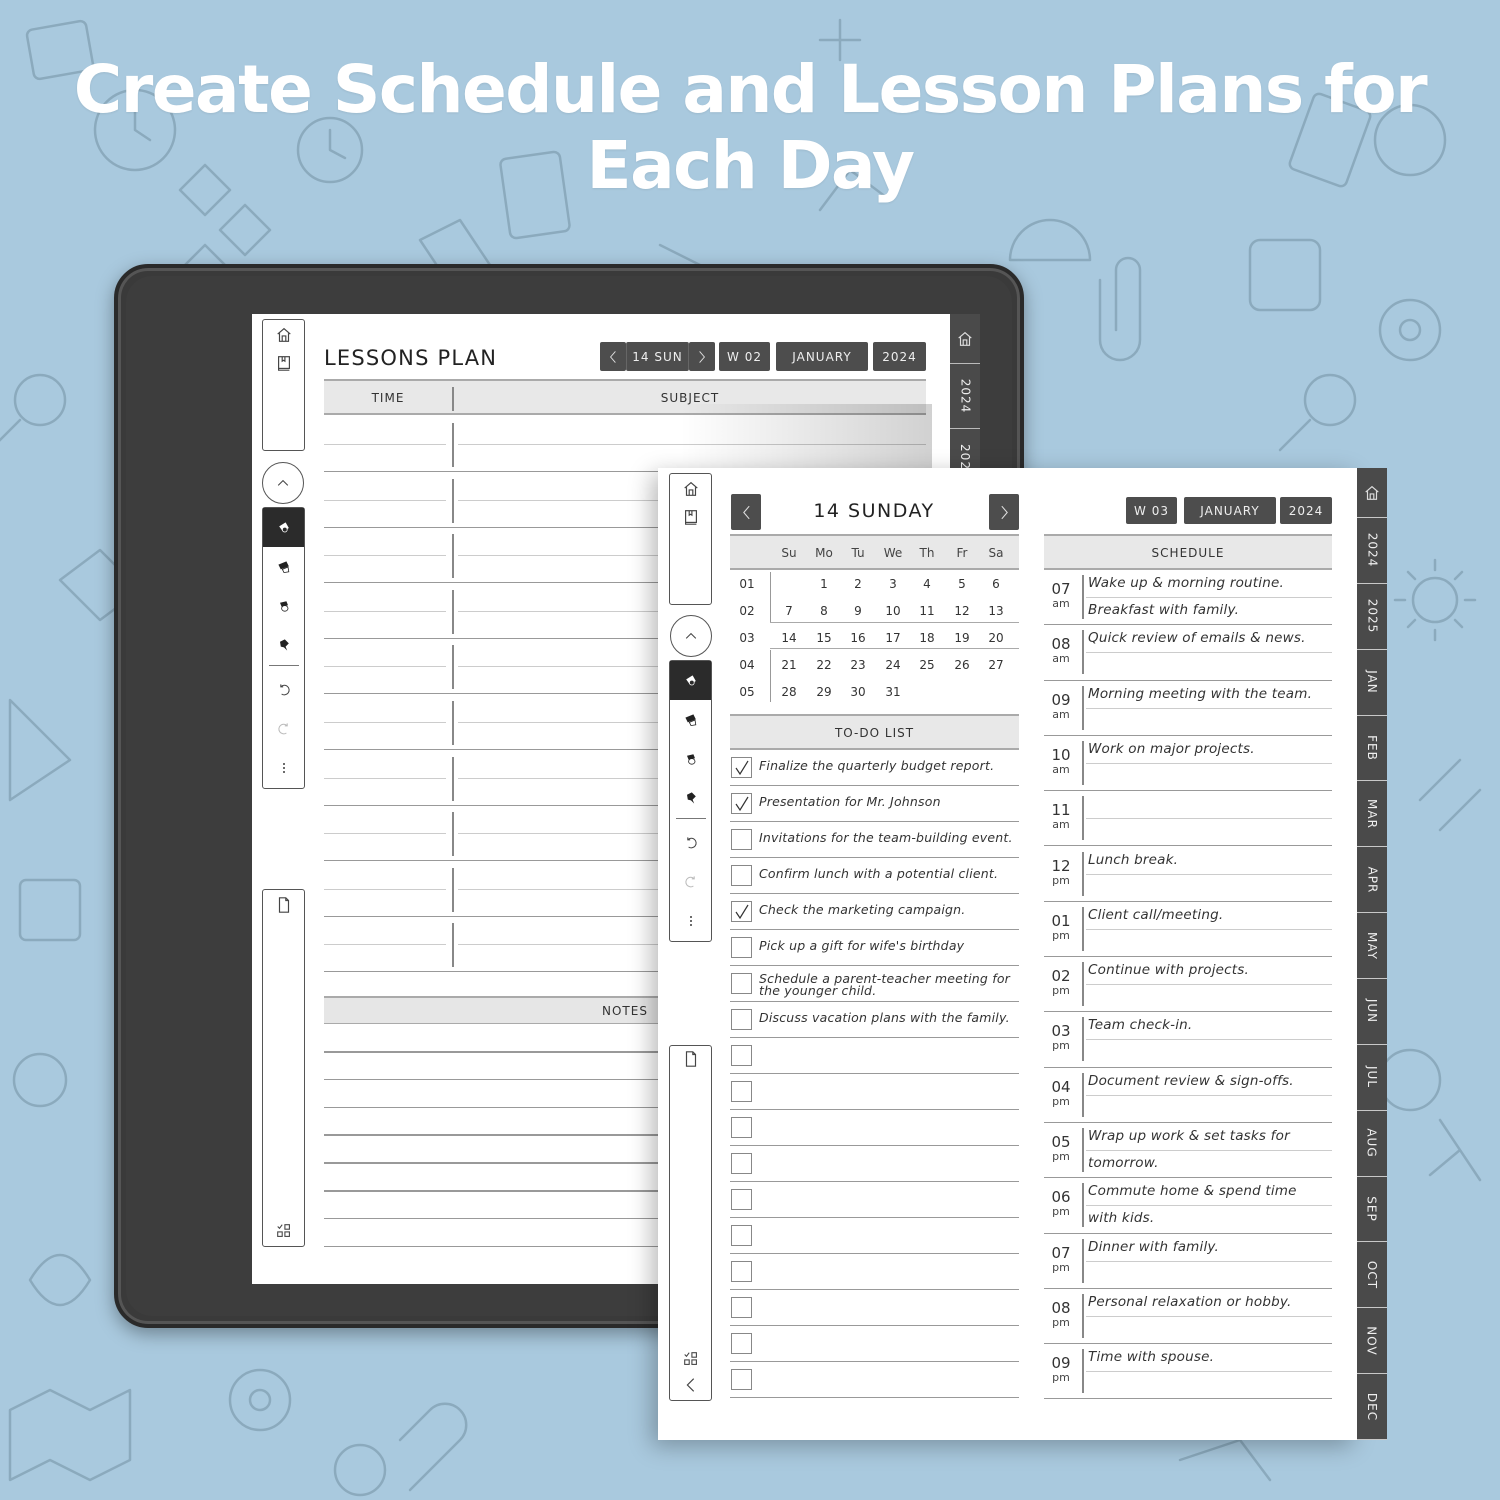 The width and height of the screenshot is (1500, 1500). I want to click on undo-button, so click(690, 842).